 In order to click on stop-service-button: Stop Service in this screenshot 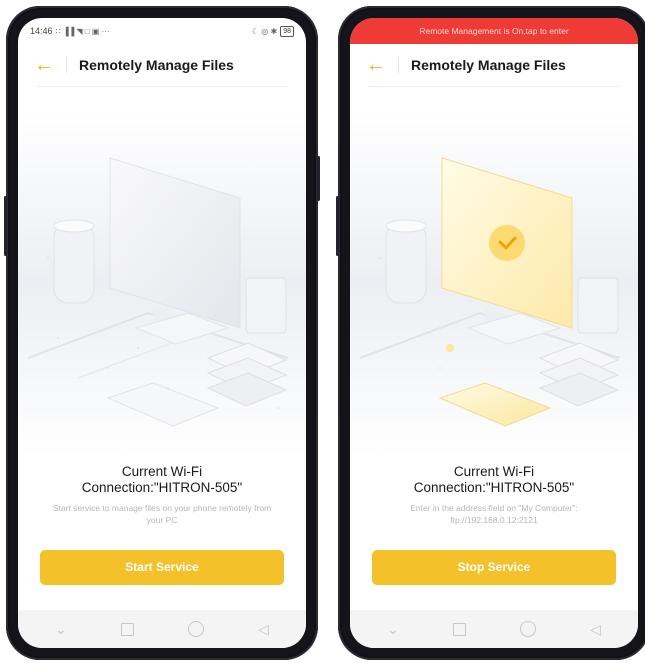, I will do `click(494, 567)`.